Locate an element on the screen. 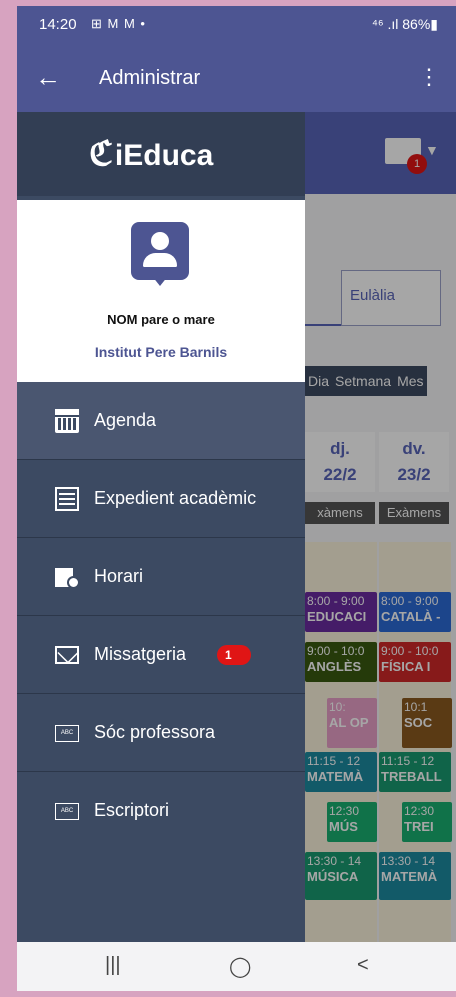 The height and width of the screenshot is (997, 456). back-arrow-icon: ← is located at coordinates (48, 77).